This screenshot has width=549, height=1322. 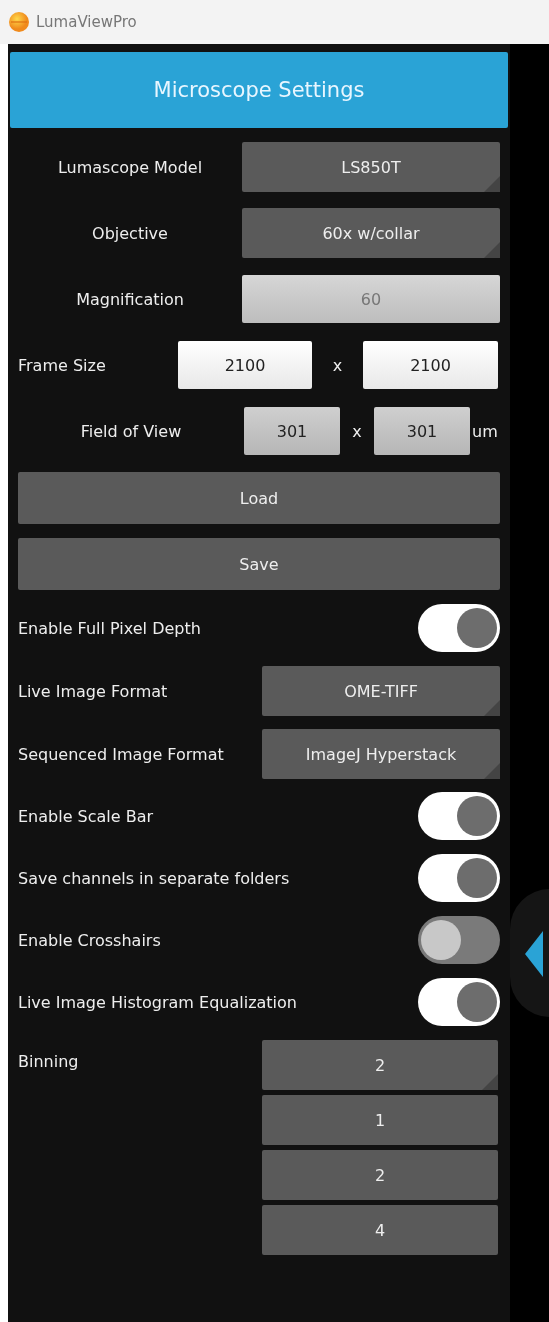 What do you see at coordinates (371, 233) in the screenshot?
I see `dropdown-button: 60x w/collar` at bounding box center [371, 233].